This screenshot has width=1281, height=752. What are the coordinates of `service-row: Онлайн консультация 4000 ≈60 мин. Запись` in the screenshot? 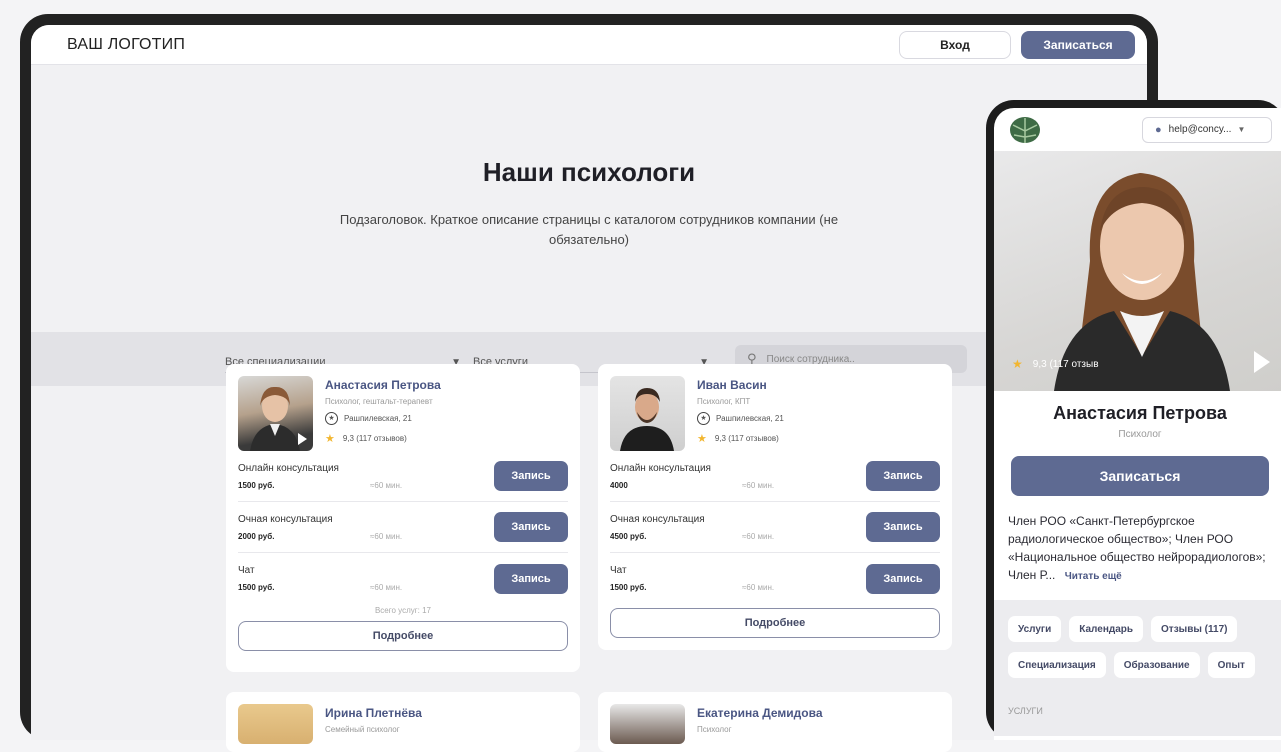 It's located at (775, 476).